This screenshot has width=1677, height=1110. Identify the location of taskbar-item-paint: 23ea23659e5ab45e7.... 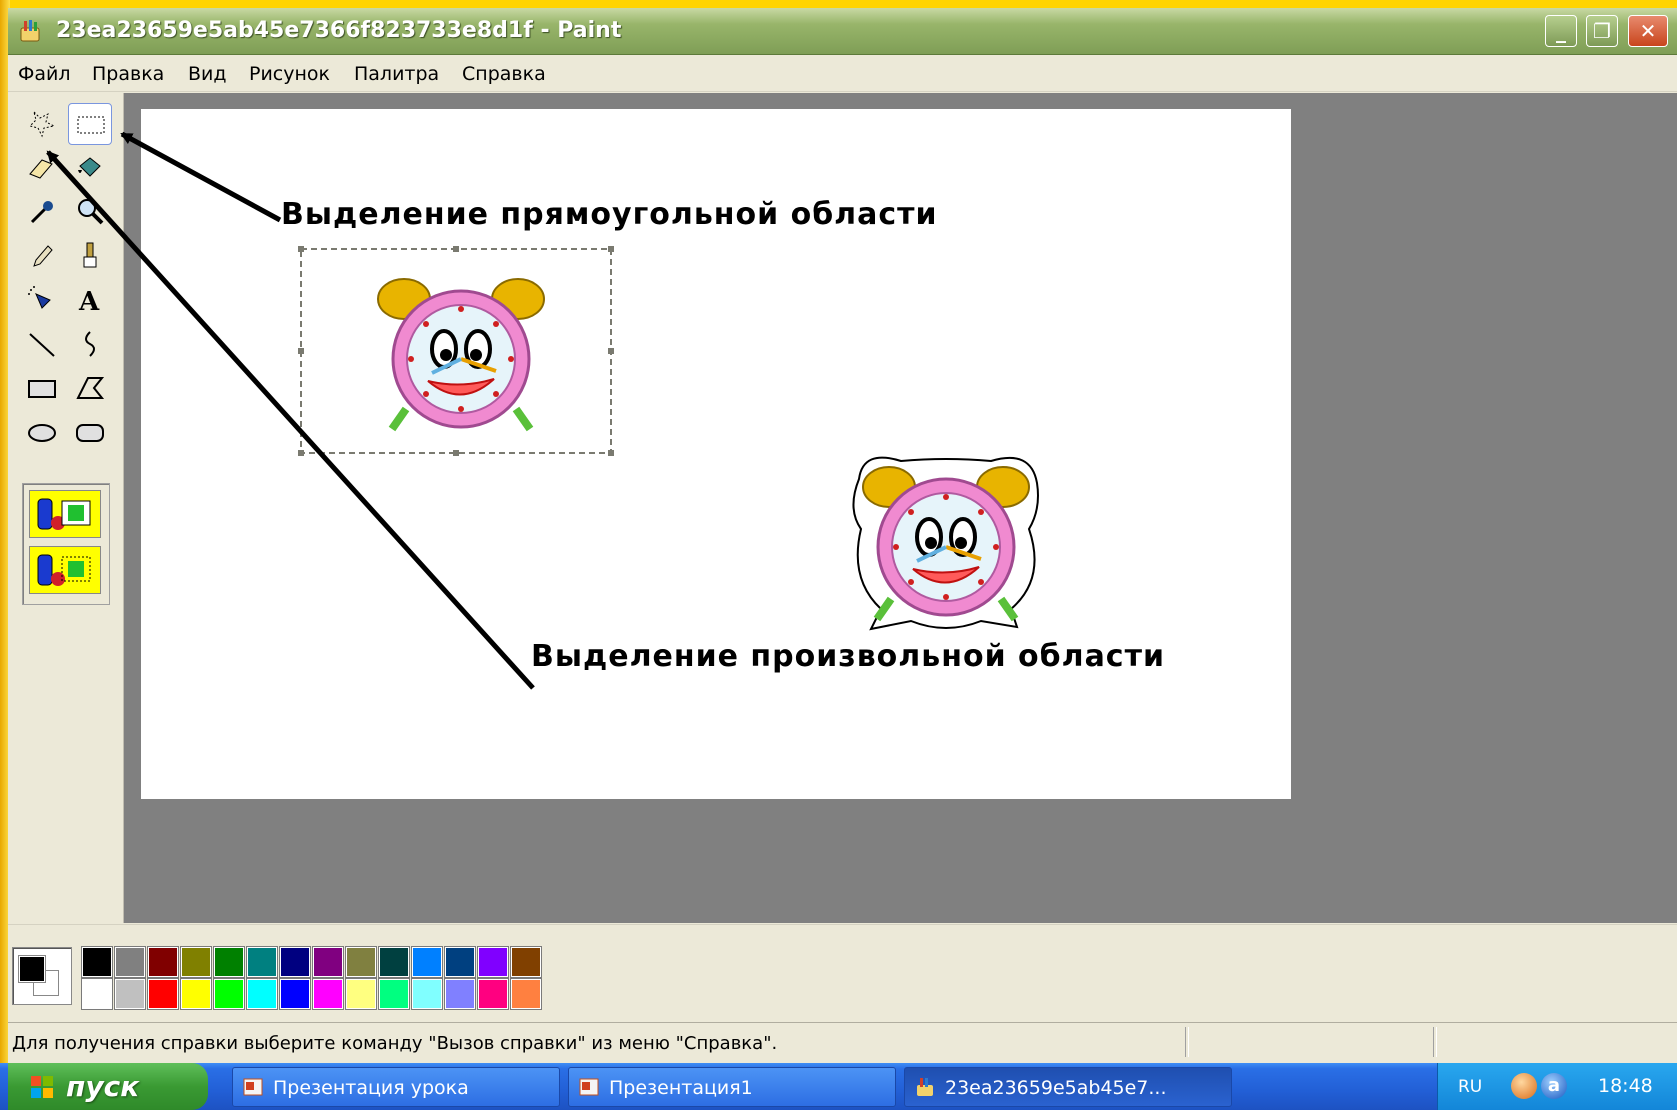
(1068, 1087).